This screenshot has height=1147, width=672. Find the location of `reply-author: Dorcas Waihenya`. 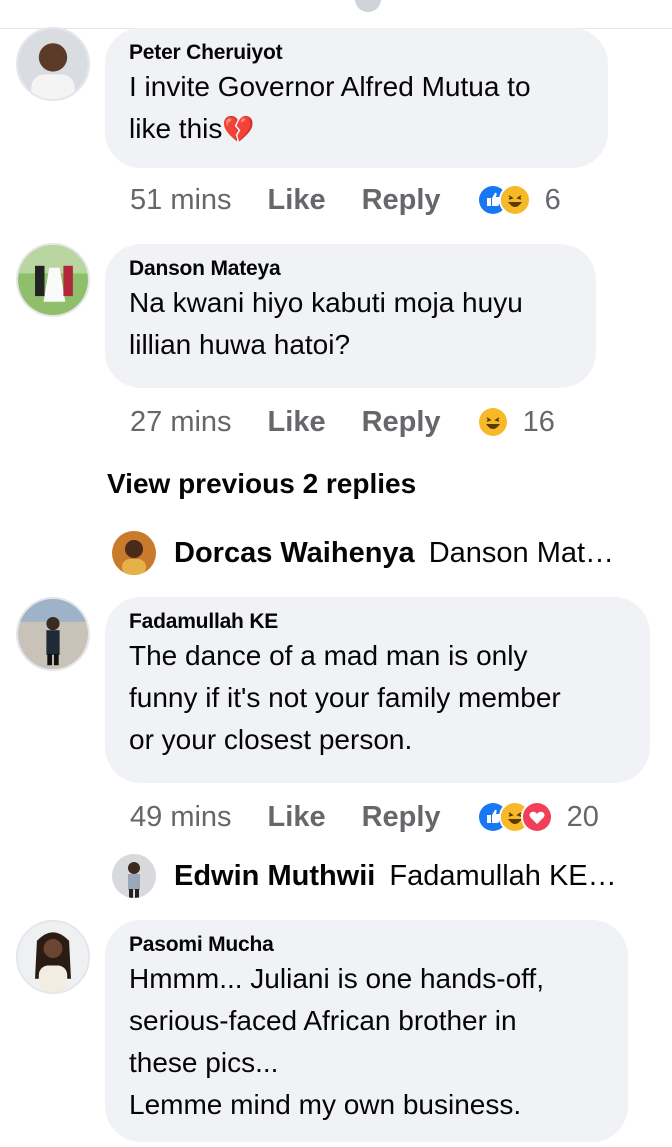

reply-author: Dorcas Waihenya is located at coordinates (294, 553).